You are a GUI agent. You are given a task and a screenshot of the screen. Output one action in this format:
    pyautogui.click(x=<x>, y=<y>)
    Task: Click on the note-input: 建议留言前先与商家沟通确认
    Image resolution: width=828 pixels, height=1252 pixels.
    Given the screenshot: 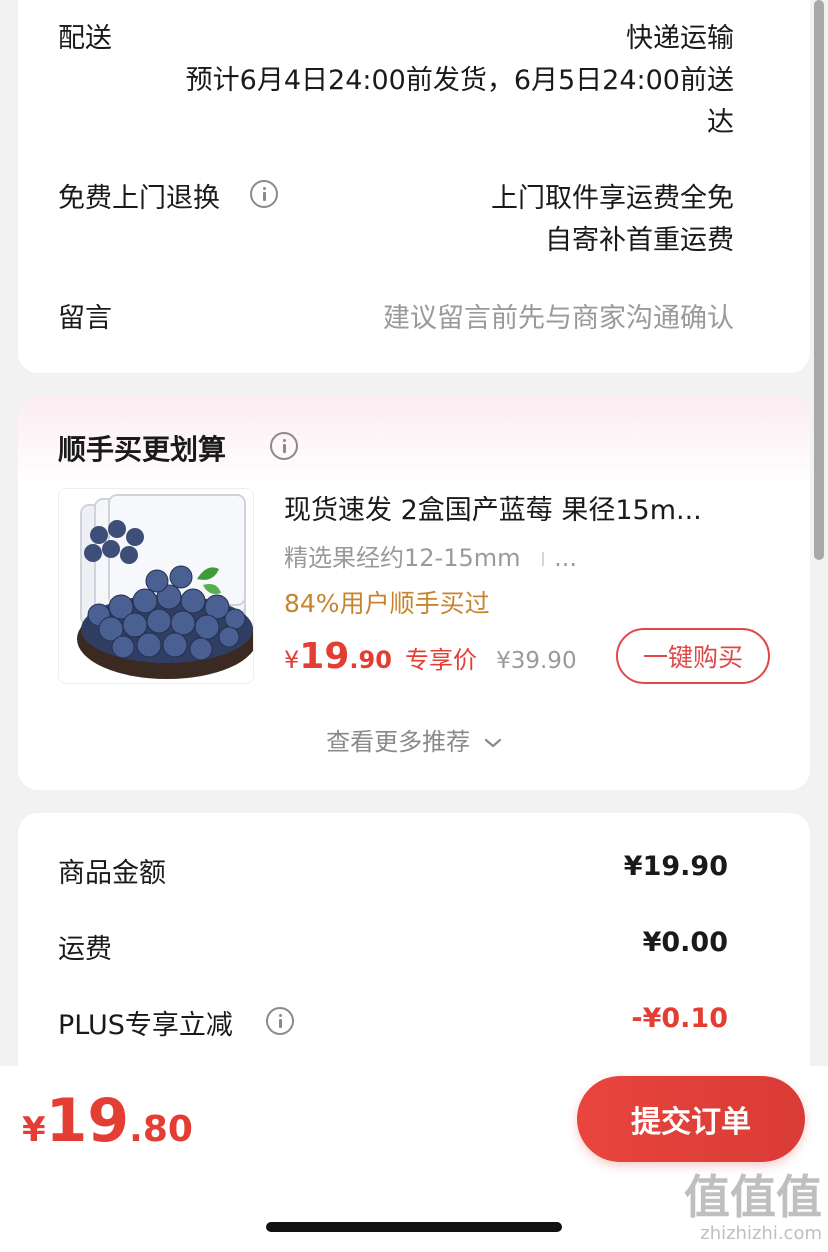 What is the action you would take?
    pyautogui.click(x=558, y=315)
    